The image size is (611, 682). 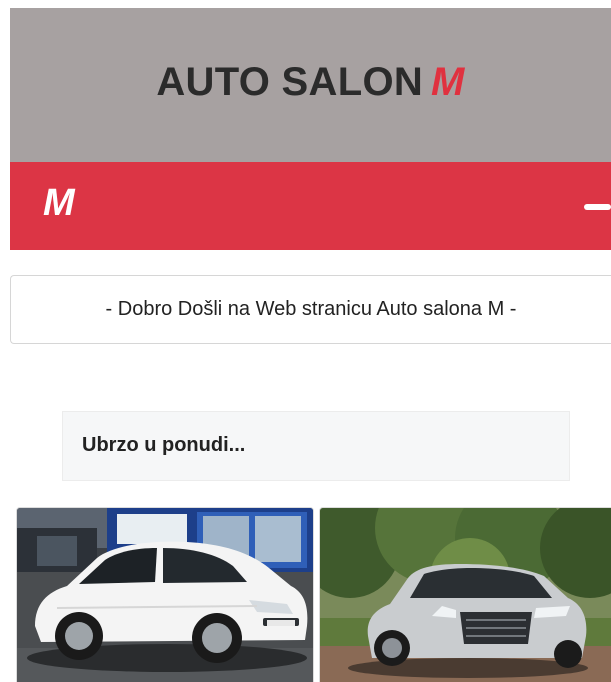 What do you see at coordinates (290, 82) in the screenshot?
I see `site-title-text: AUTO SALON` at bounding box center [290, 82].